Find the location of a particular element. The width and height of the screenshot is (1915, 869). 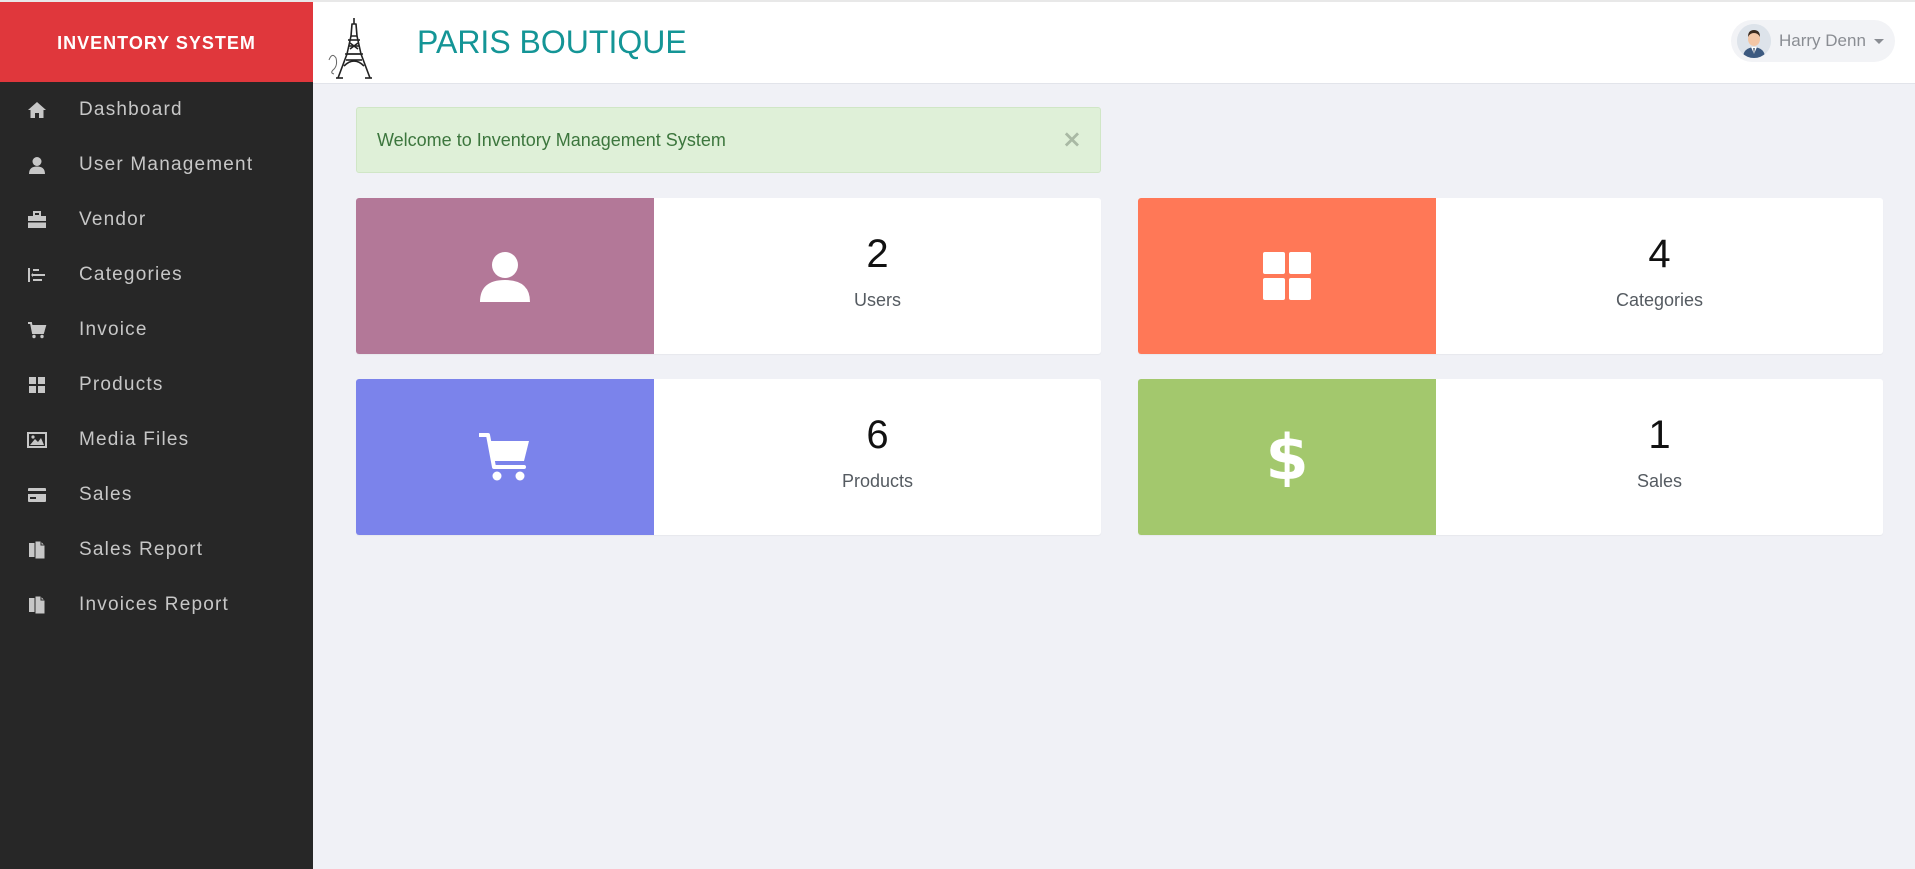

user-menu-dropdown: Harry Denn is located at coordinates (1813, 41).